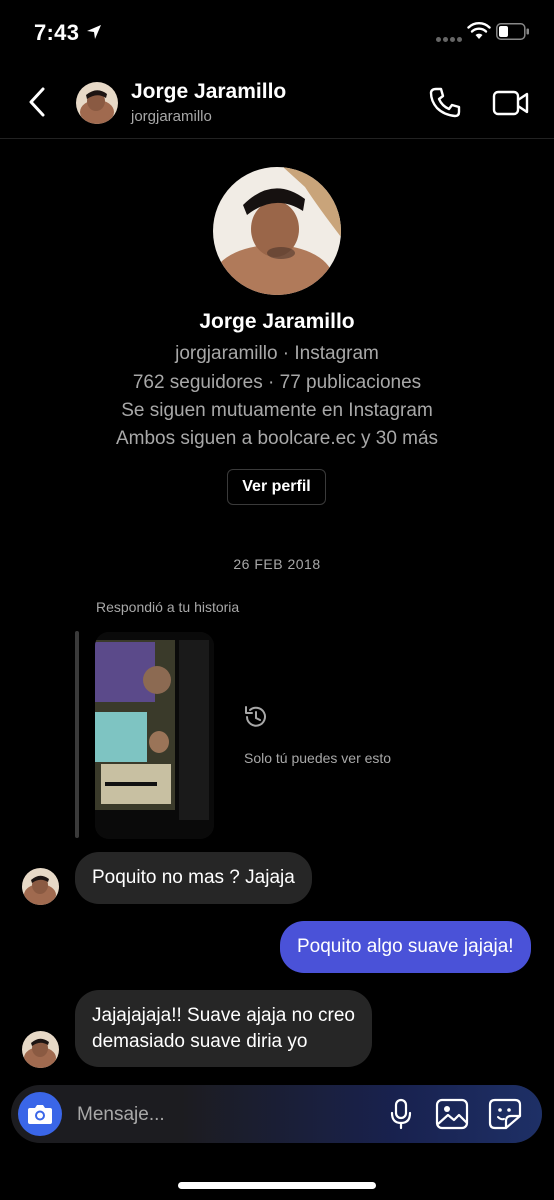  What do you see at coordinates (277, 564) in the screenshot?
I see `date-separator: 26 FEB 2018` at bounding box center [277, 564].